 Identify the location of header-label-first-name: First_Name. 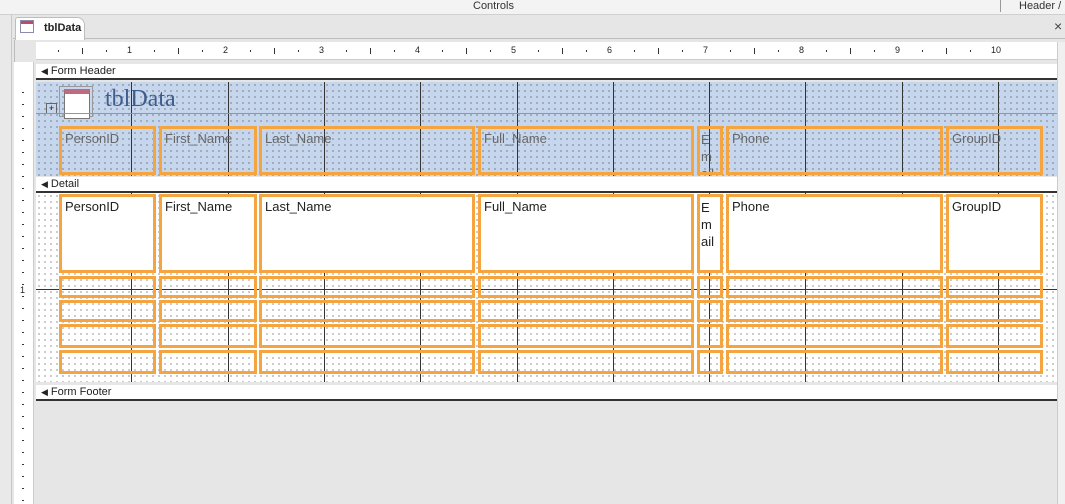
(208, 150).